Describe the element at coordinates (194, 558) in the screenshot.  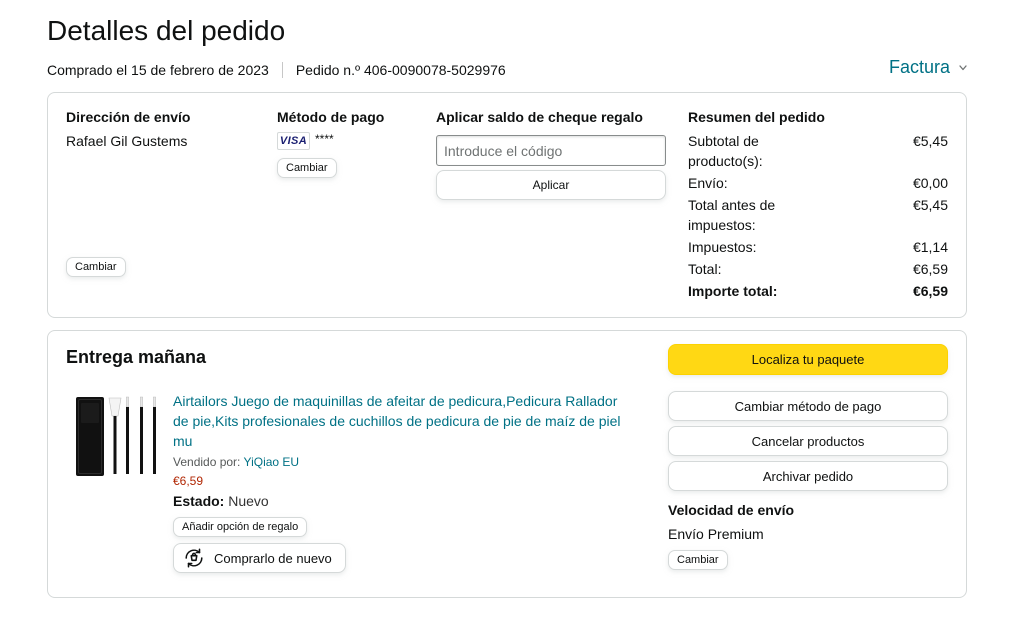
I see `buy-again-icon` at that location.